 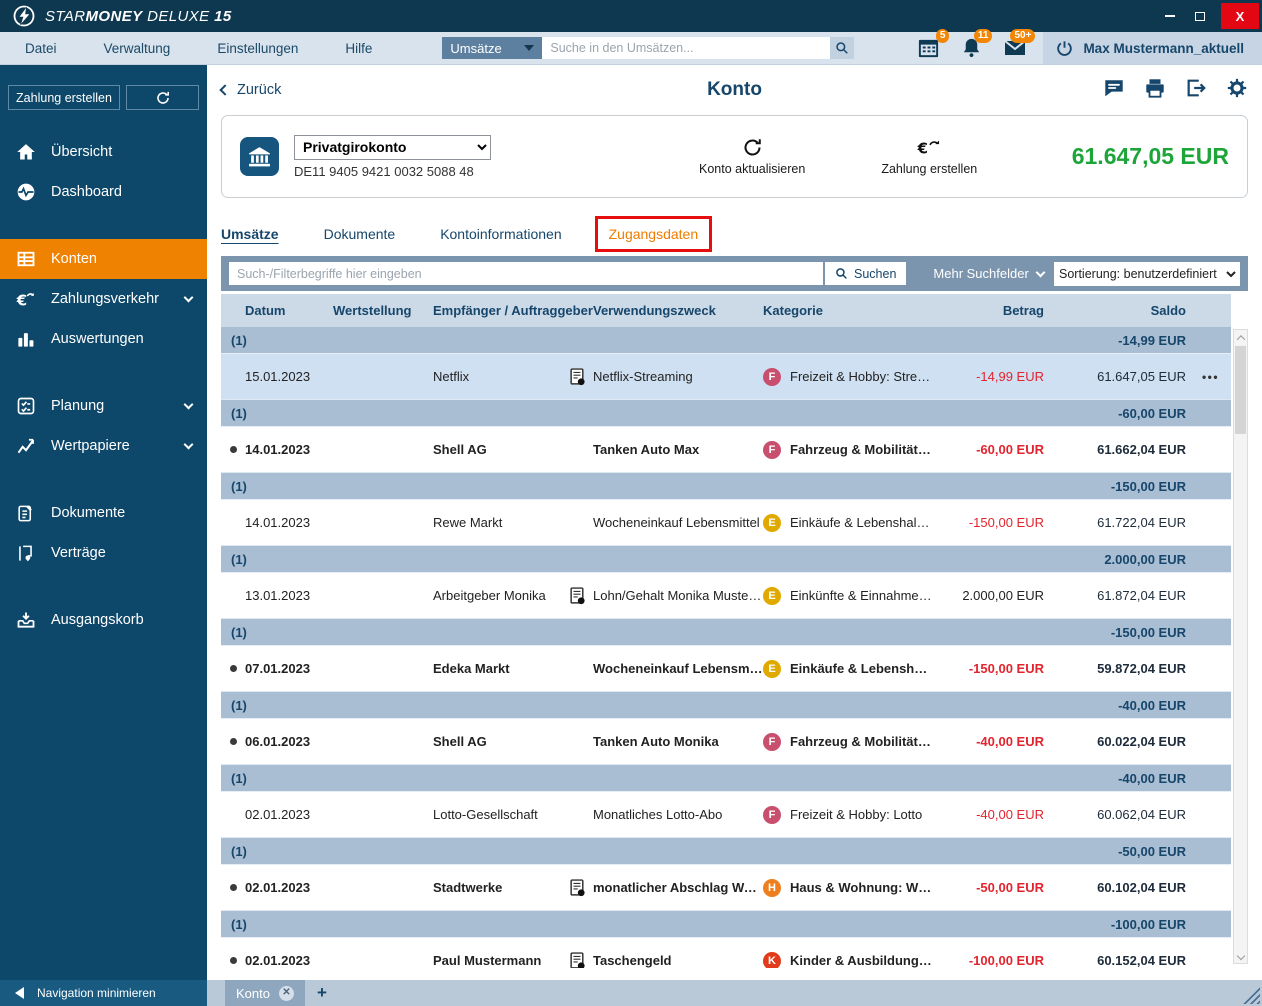 What do you see at coordinates (103, 299) in the screenshot?
I see `sidebar-item-zahlungsverkehr: € Zahlungsverkehr` at bounding box center [103, 299].